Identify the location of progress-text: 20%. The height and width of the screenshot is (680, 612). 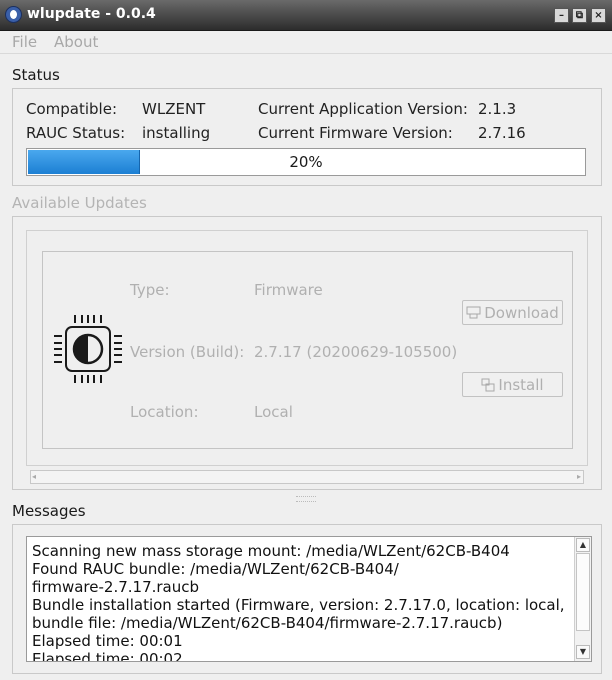
(306, 162).